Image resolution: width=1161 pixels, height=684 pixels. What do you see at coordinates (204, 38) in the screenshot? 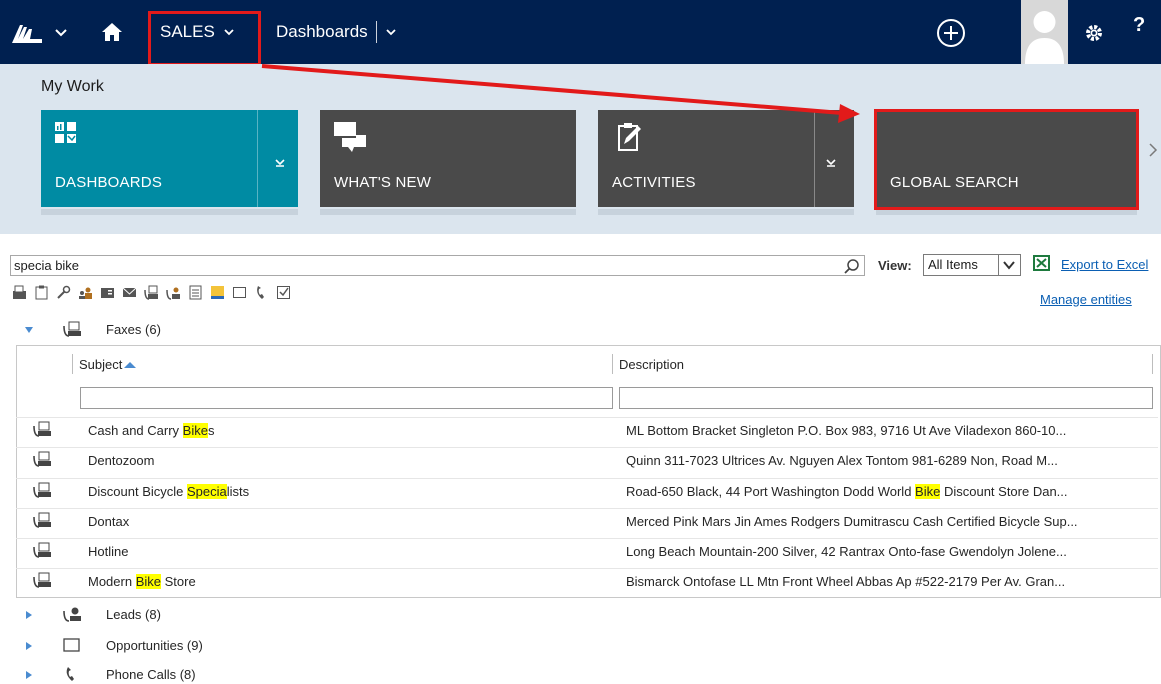
I see `annotation-highlight-sales` at bounding box center [204, 38].